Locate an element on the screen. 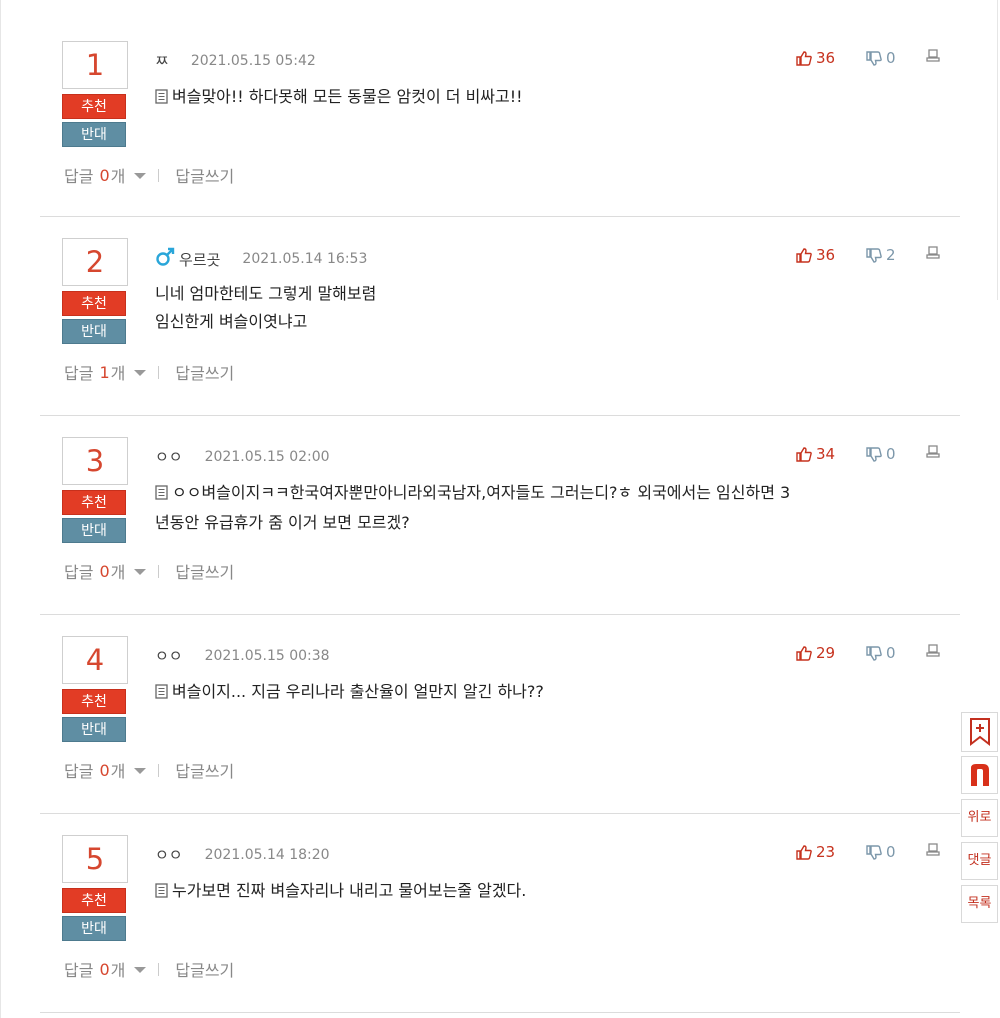 The image size is (1000, 1018). comment-meta: ㅇㅇ 2021.05.15 02:00 is located at coordinates (242, 456).